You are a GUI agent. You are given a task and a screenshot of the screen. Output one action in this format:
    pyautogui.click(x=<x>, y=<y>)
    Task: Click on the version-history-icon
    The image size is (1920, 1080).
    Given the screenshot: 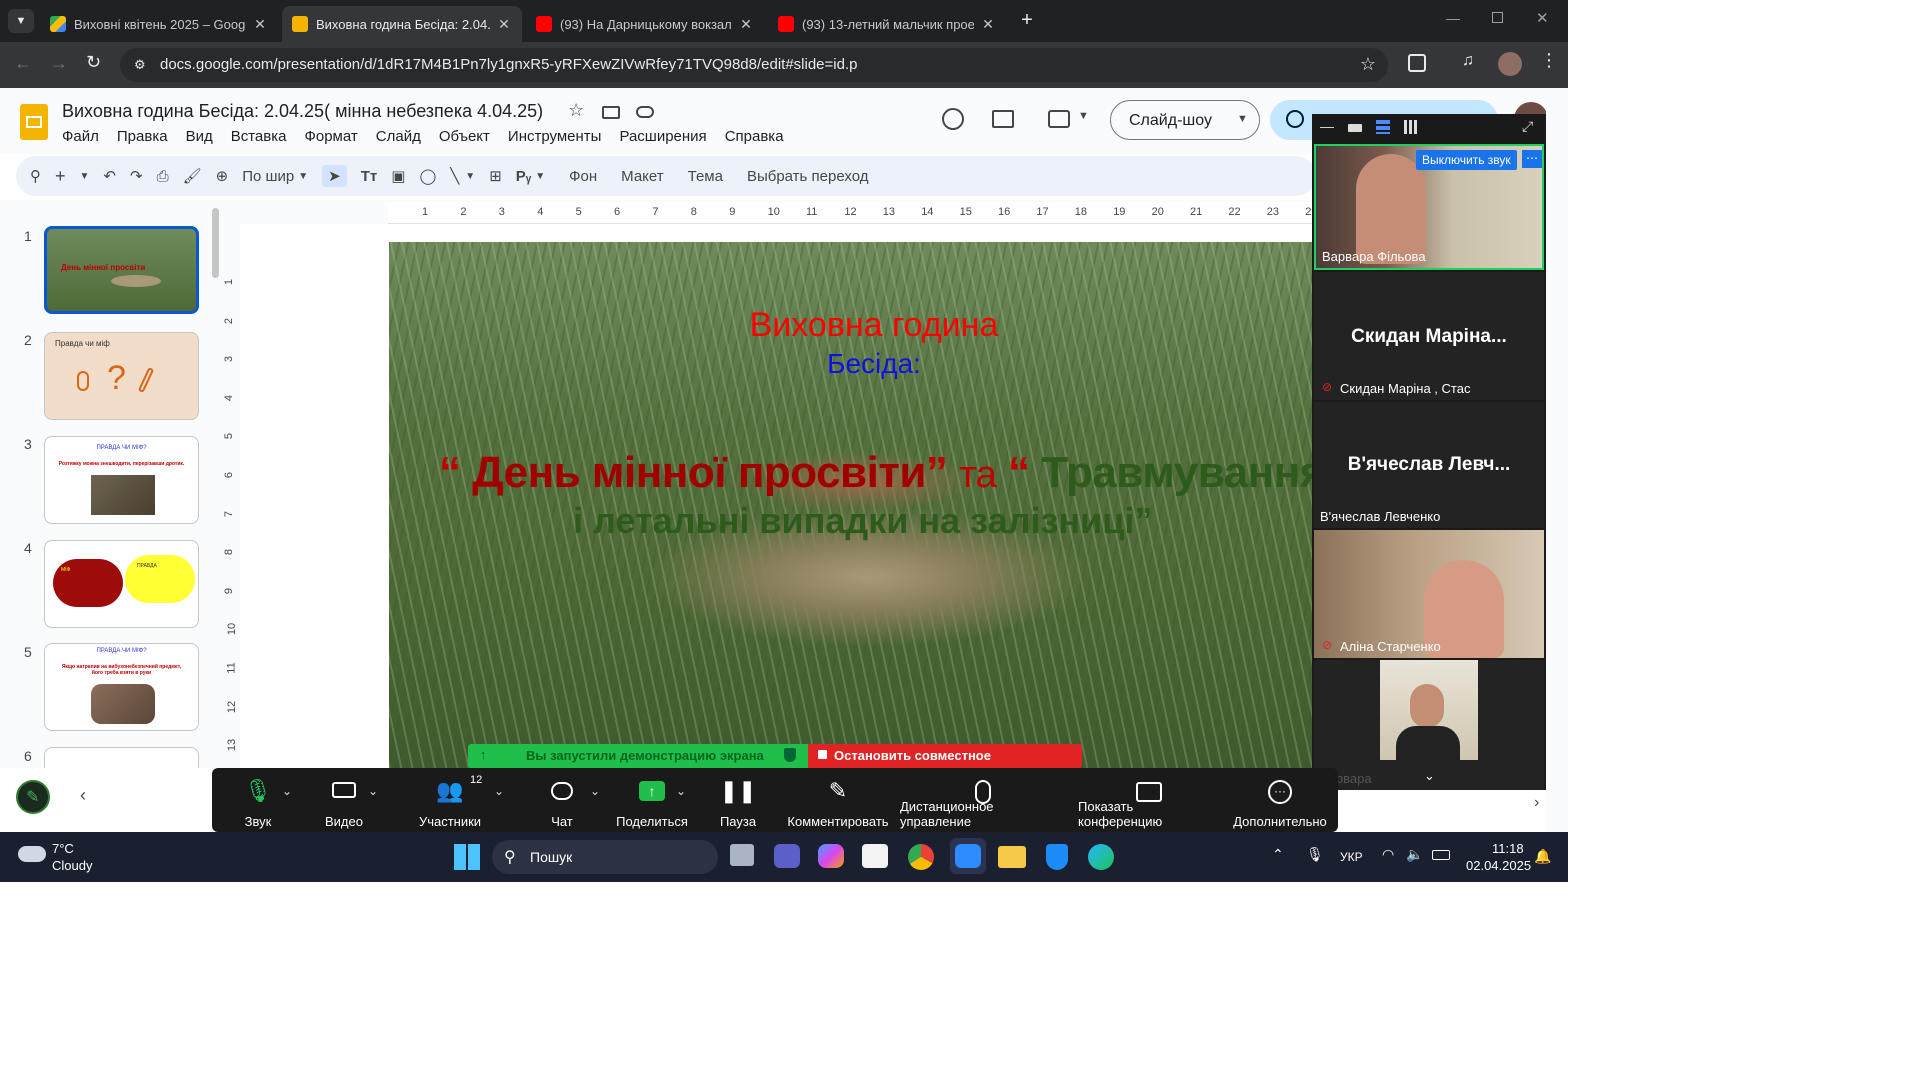 What is the action you would take?
    pyautogui.click(x=953, y=119)
    